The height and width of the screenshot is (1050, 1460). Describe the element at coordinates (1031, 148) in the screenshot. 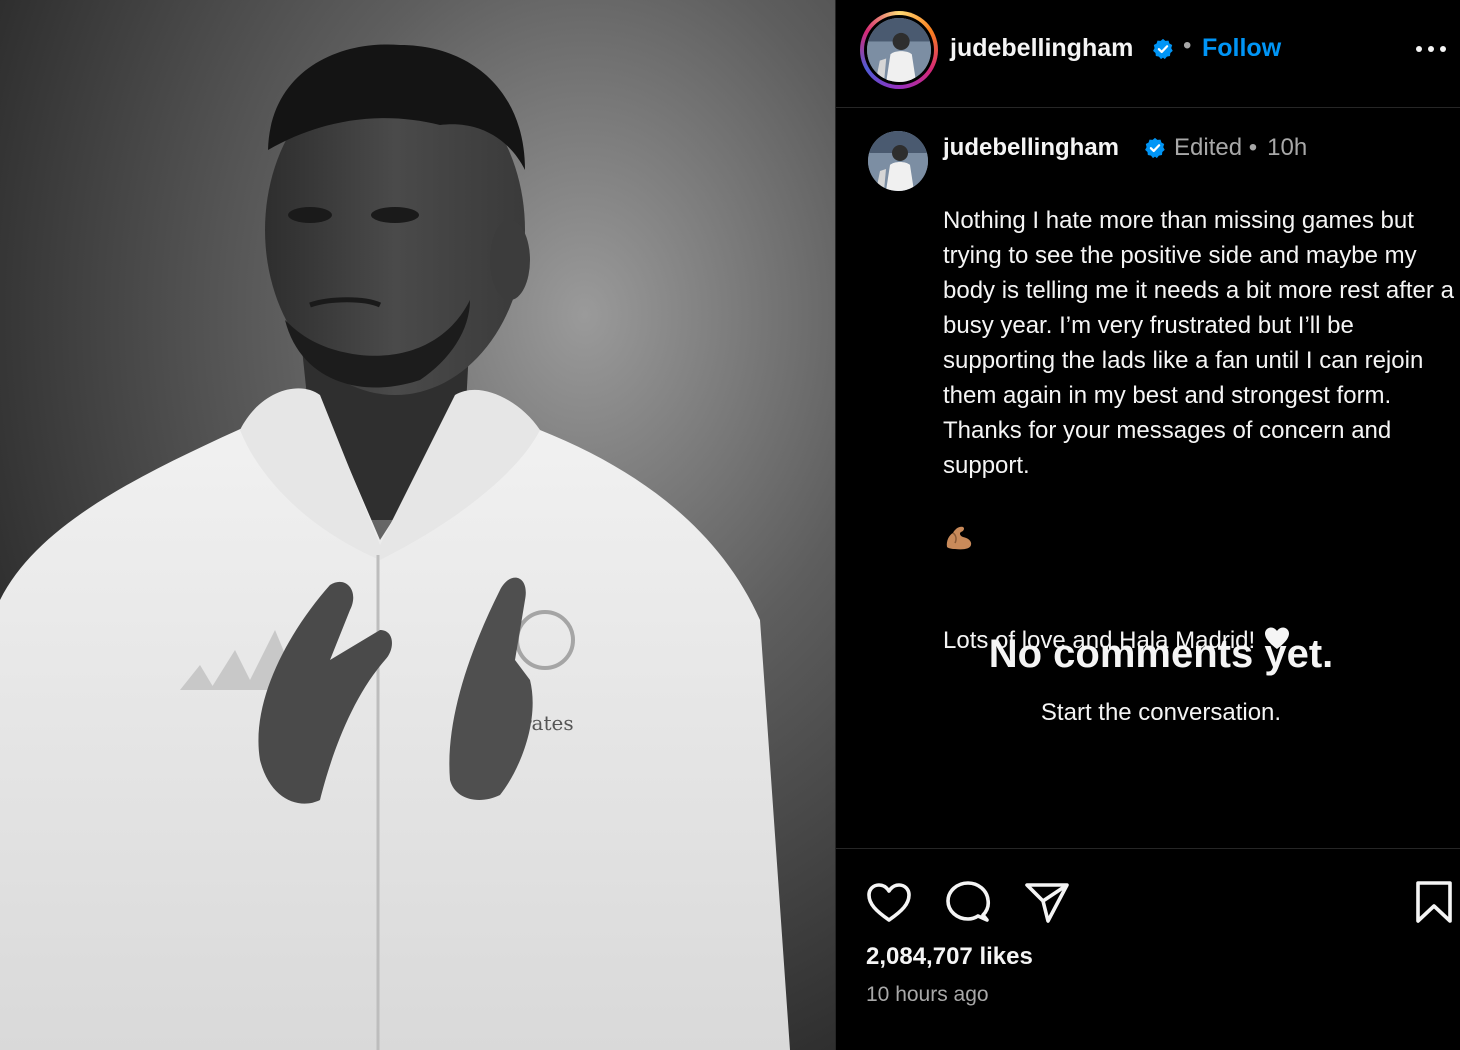

I see `caption-username: judebellingham` at that location.